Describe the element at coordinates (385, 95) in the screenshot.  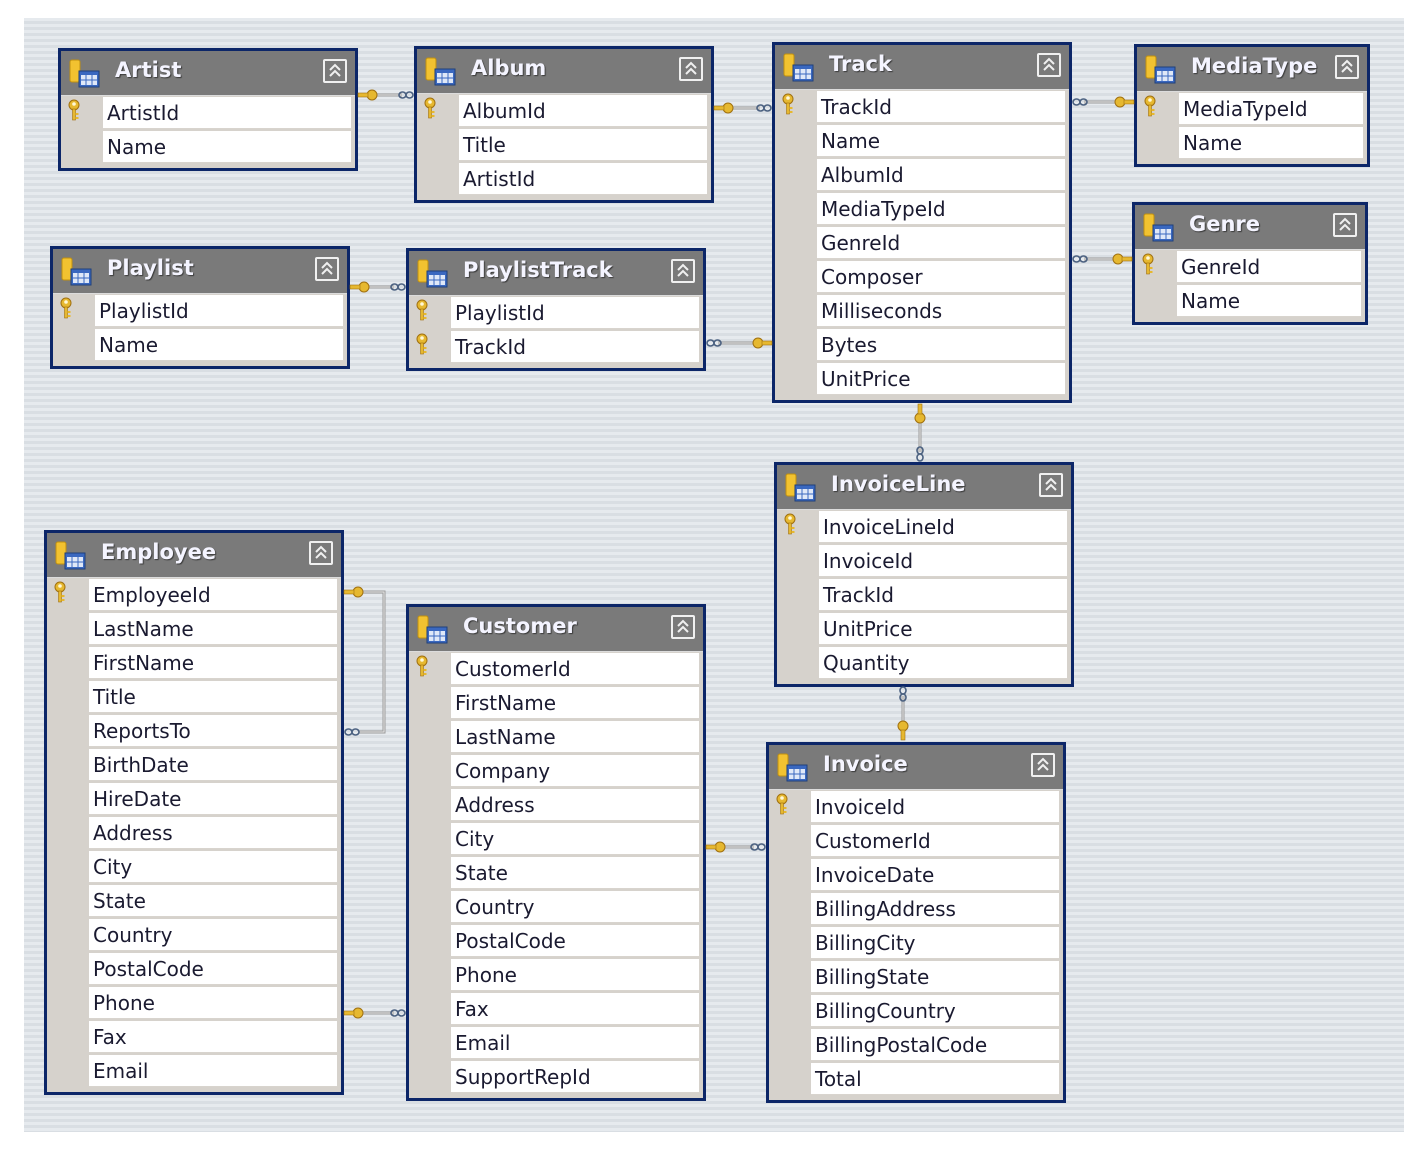
I see `relationship-artist-album` at that location.